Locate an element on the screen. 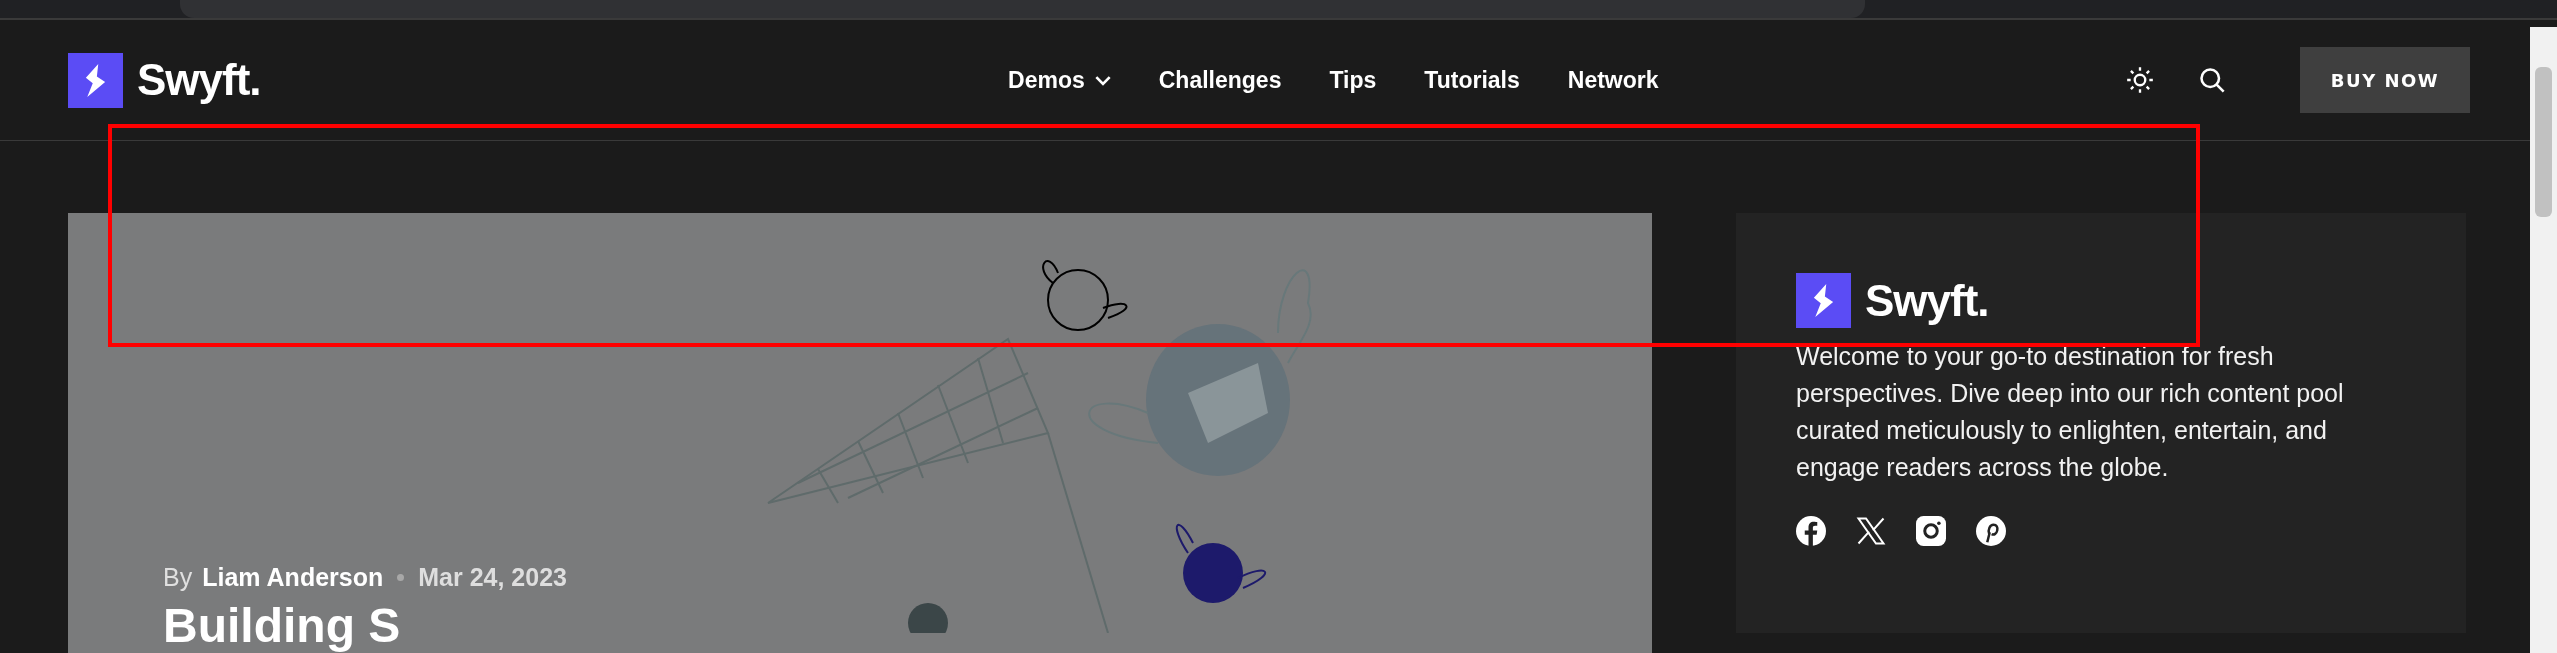 This screenshot has height=653, width=2557. separator-dot is located at coordinates (401, 577).